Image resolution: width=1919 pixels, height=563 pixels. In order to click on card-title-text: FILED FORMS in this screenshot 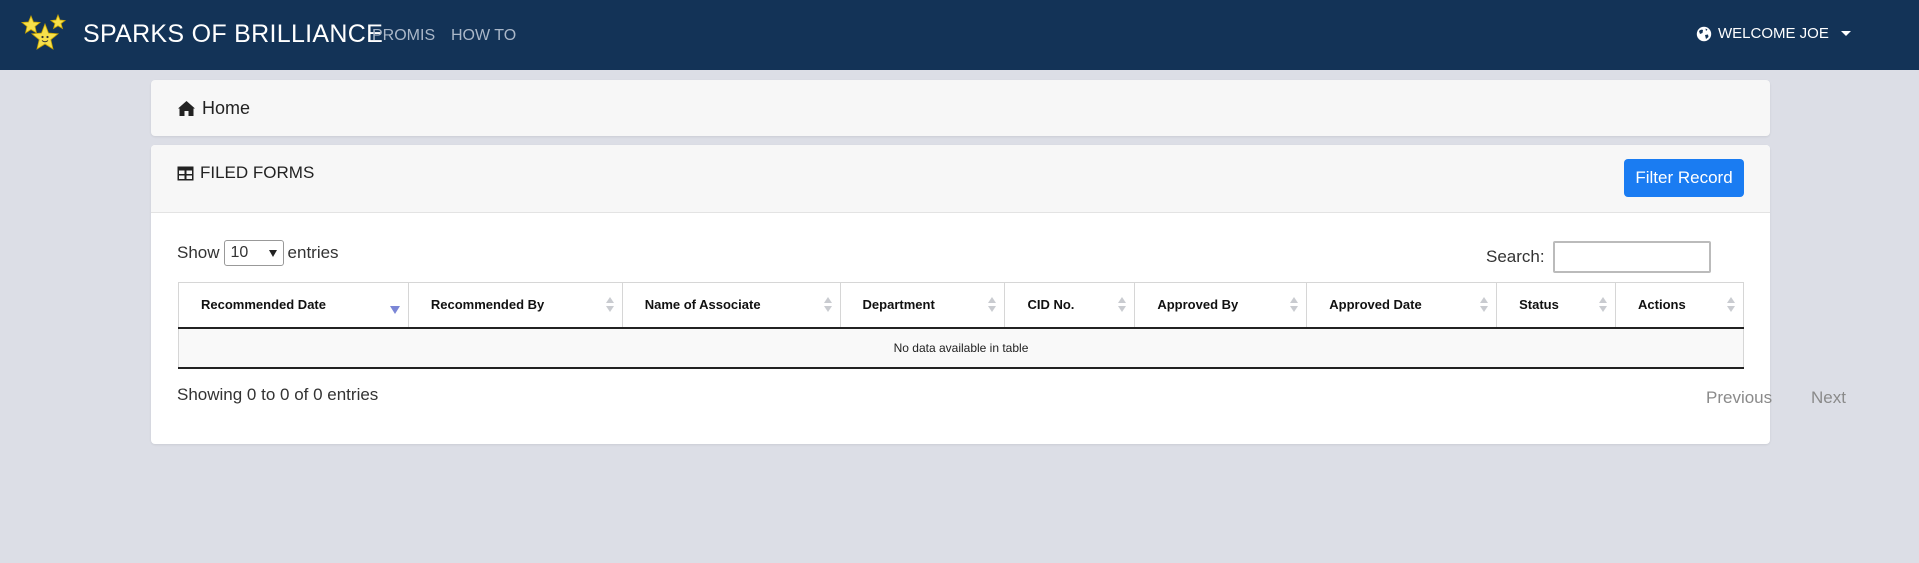, I will do `click(257, 172)`.